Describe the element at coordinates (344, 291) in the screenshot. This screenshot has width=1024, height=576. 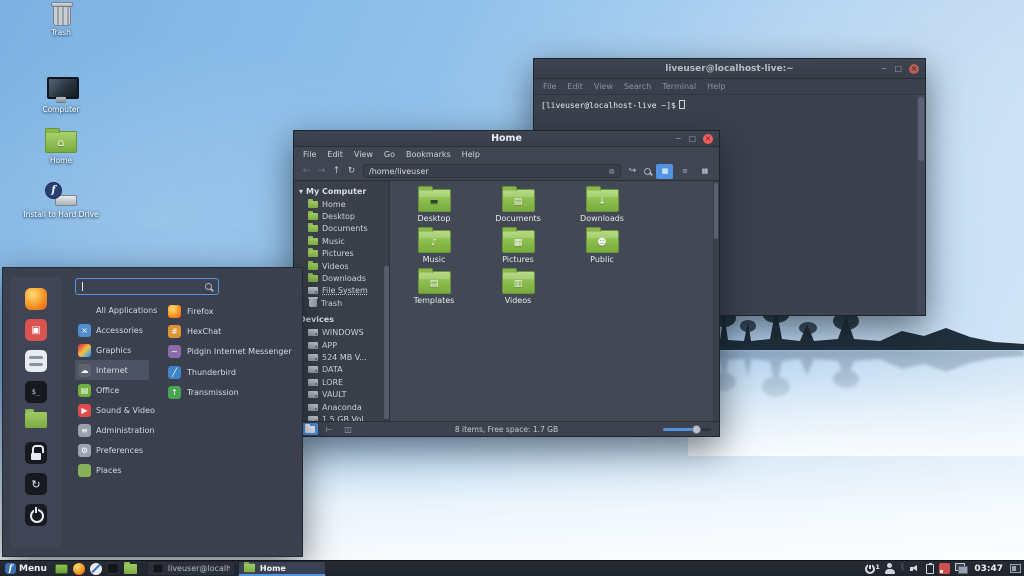
I see `sidebar-place-item: File System` at that location.